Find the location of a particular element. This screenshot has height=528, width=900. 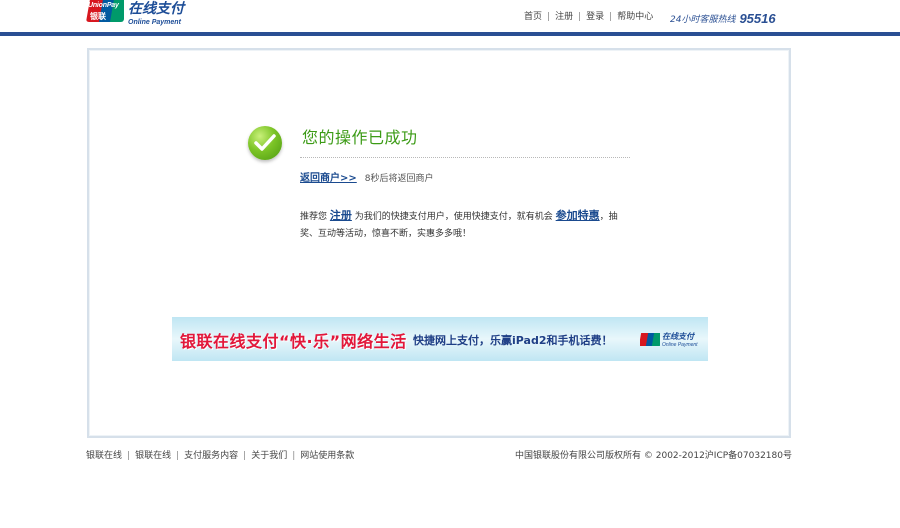

nav-login-link: 登录 is located at coordinates (595, 17).